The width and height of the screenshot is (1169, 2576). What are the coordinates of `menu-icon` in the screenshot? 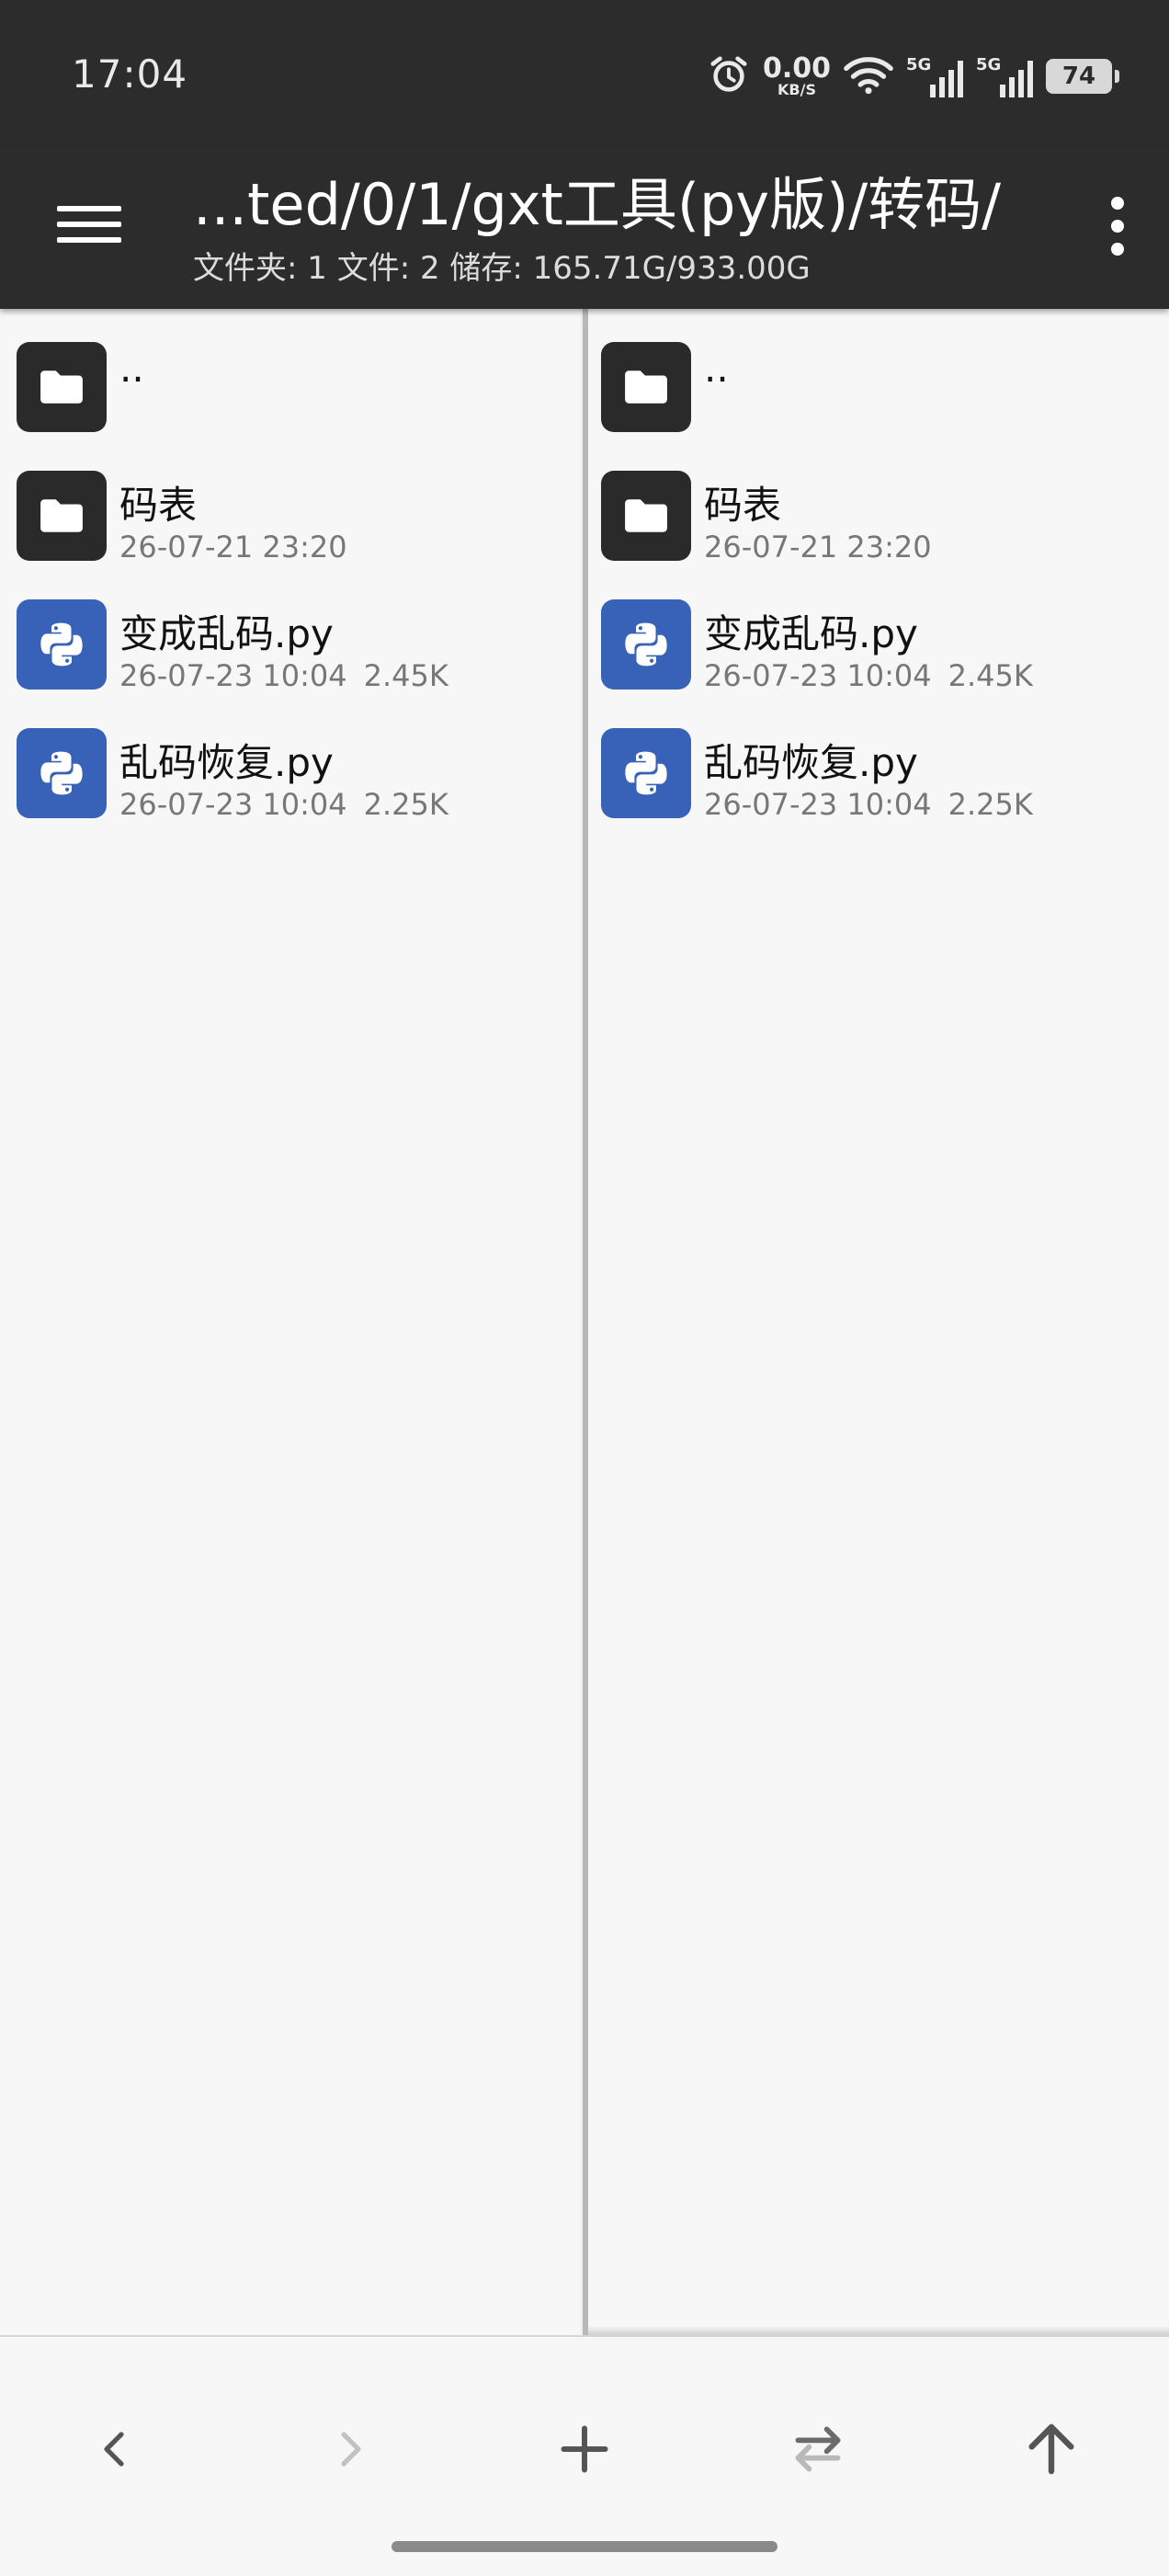 It's located at (89, 224).